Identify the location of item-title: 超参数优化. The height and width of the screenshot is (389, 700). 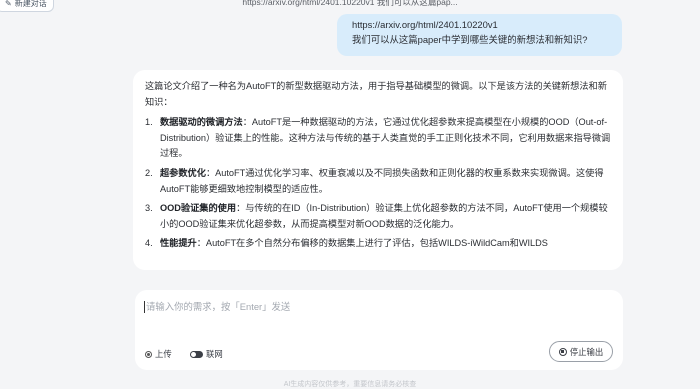
(183, 172).